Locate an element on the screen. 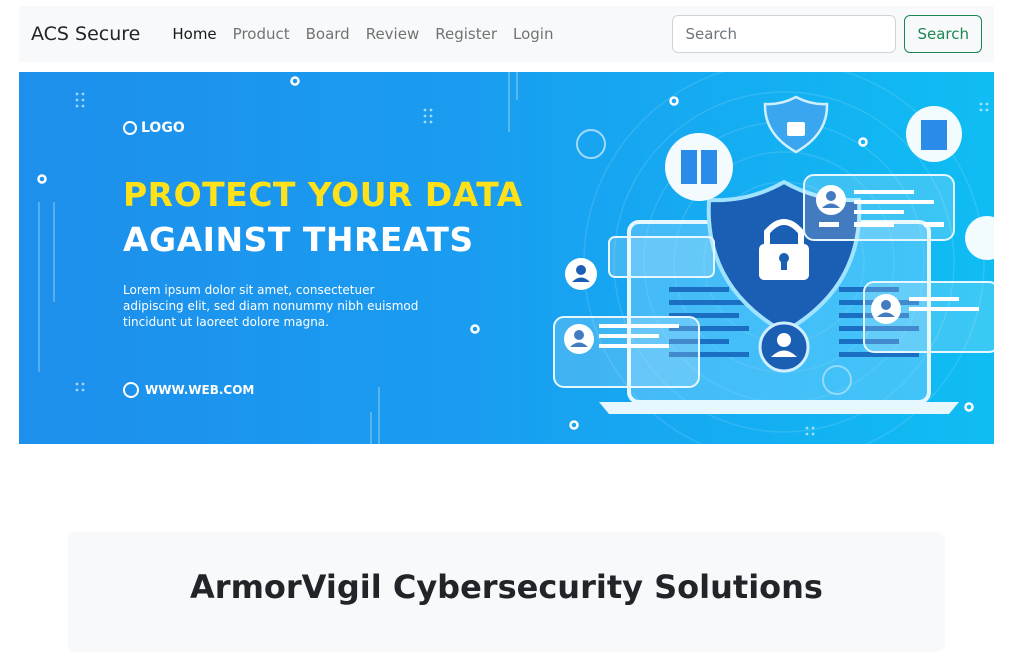 The height and width of the screenshot is (652, 1021). search-form: Search is located at coordinates (827, 34).